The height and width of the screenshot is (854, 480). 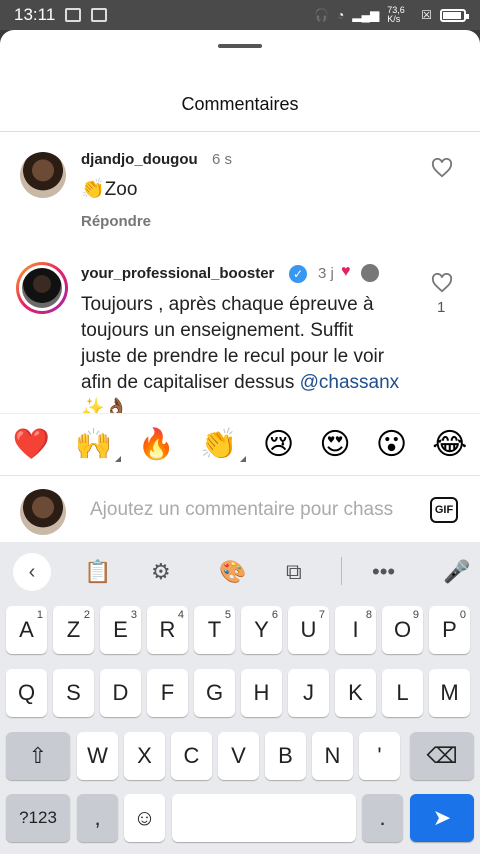 I want to click on key-f: F, so click(x=167, y=693).